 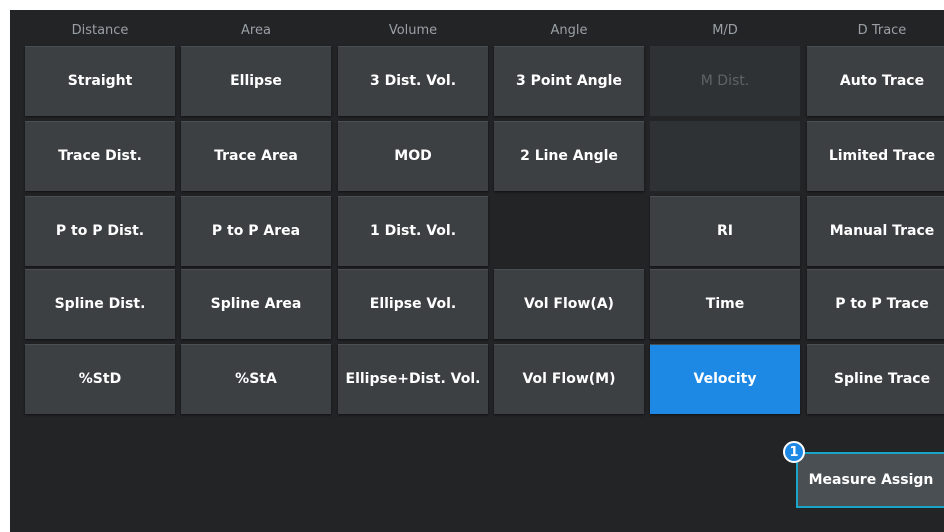 I want to click on column-header-distance: Distance, so click(x=100, y=30).